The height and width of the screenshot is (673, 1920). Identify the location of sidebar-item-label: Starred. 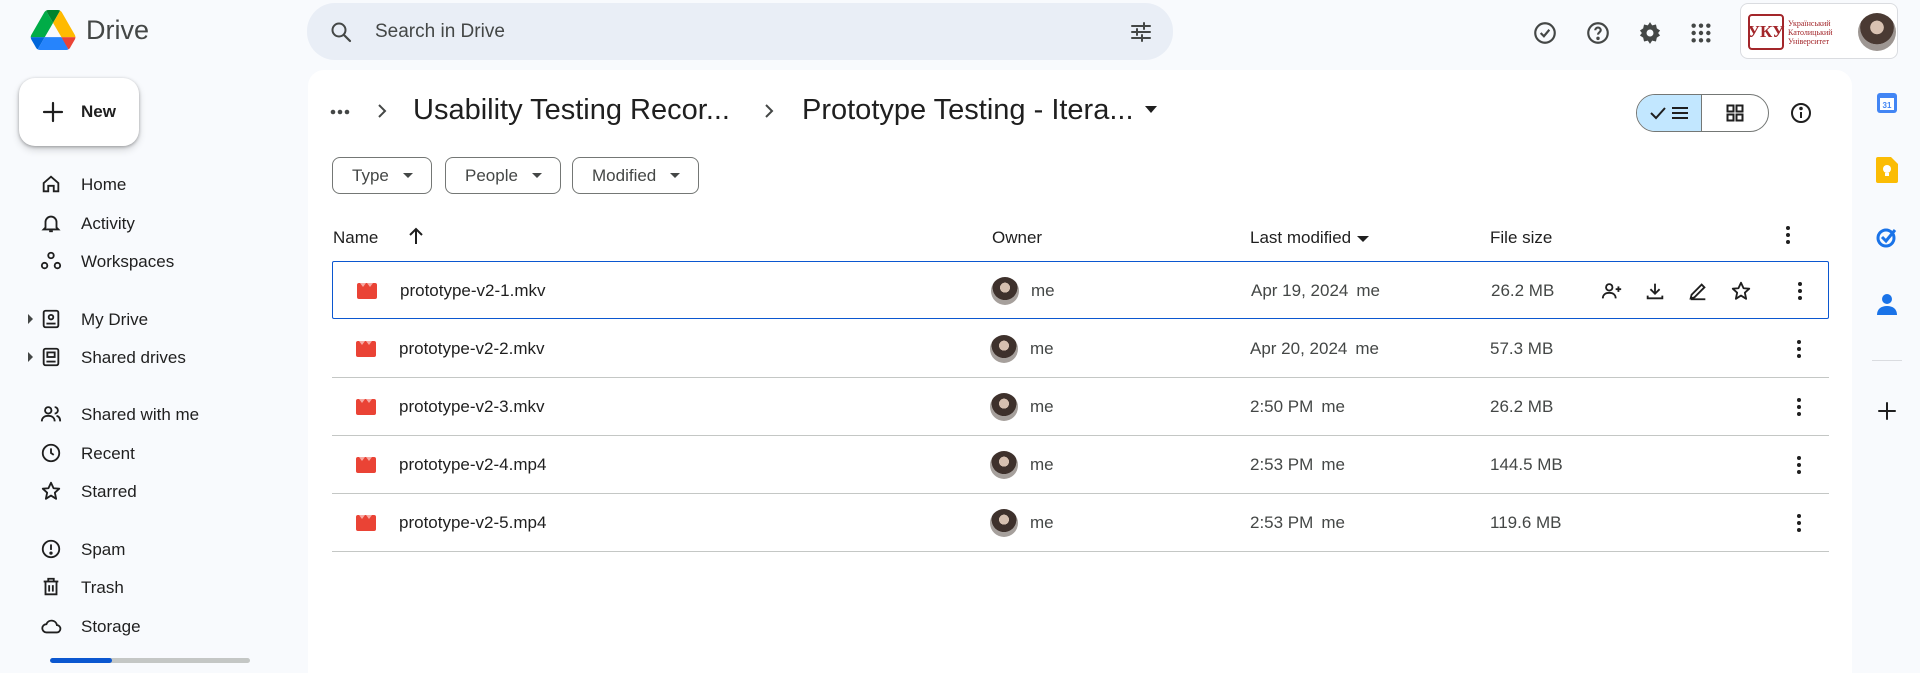
(109, 491).